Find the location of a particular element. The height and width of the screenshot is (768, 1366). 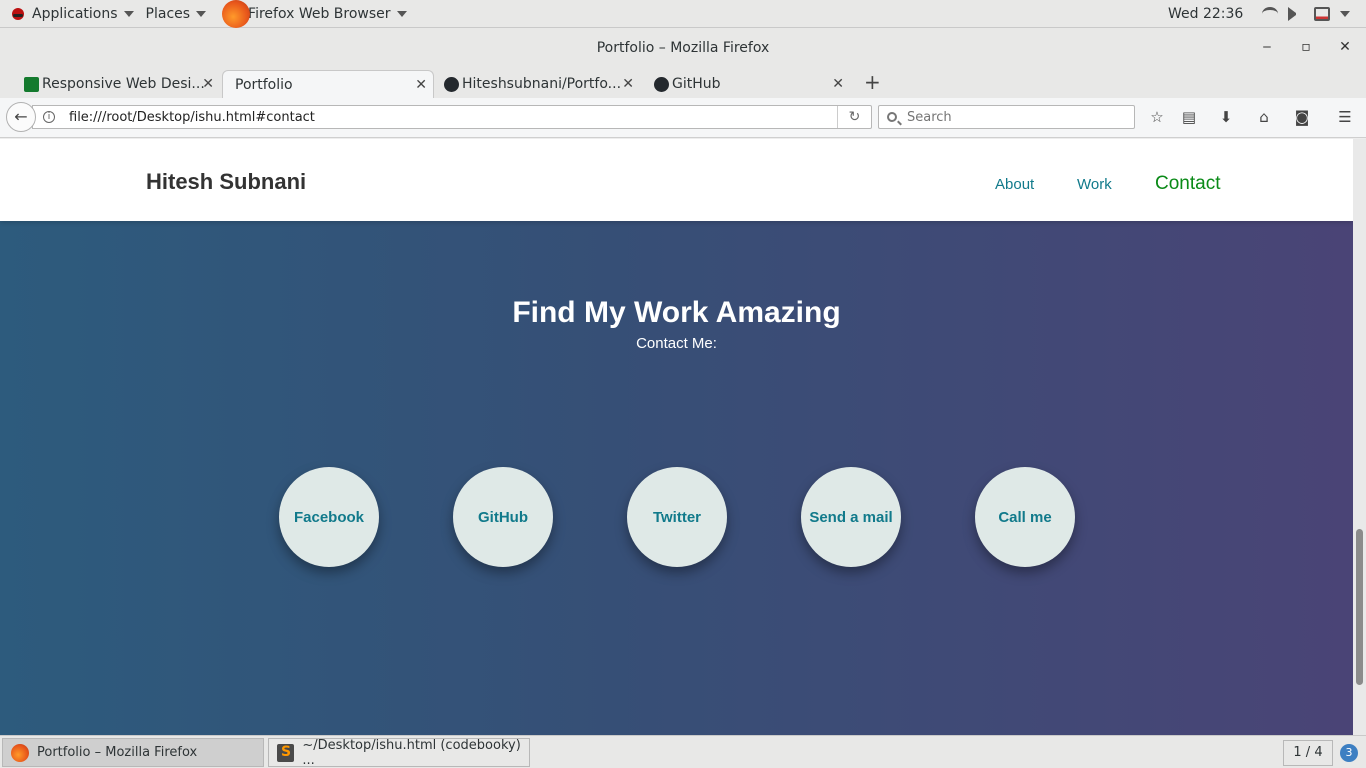

reload-icon: ↻ is located at coordinates (854, 117).